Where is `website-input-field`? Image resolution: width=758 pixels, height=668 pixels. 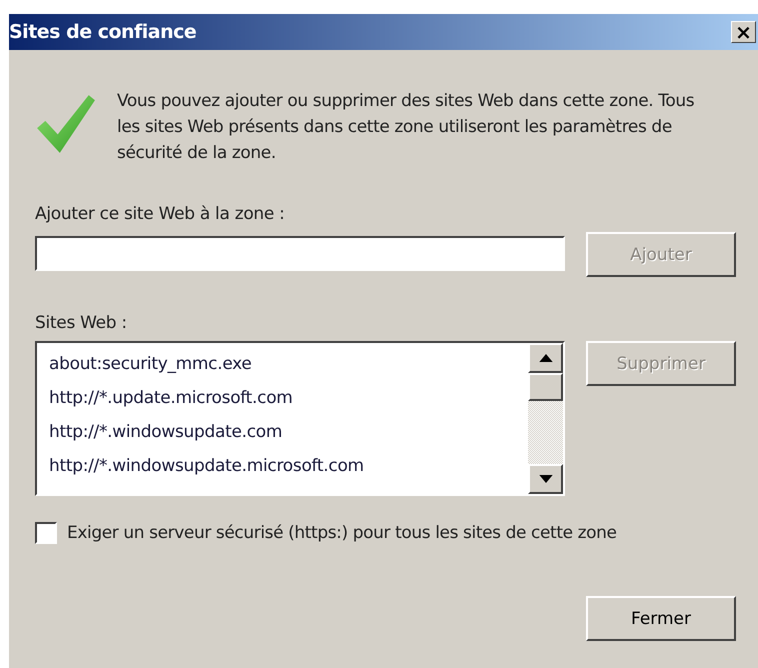 website-input-field is located at coordinates (300, 253).